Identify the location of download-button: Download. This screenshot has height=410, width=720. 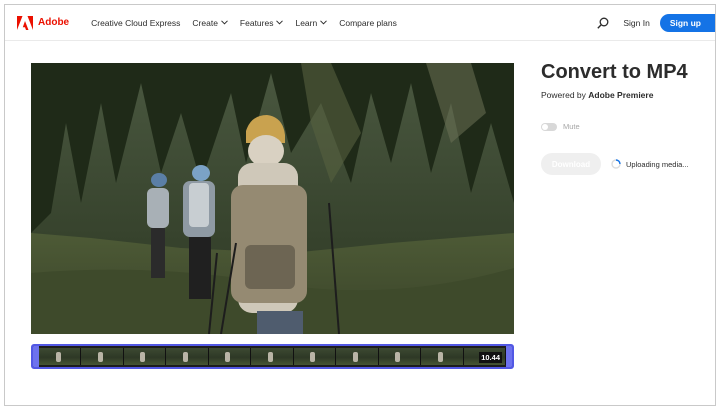
(571, 164).